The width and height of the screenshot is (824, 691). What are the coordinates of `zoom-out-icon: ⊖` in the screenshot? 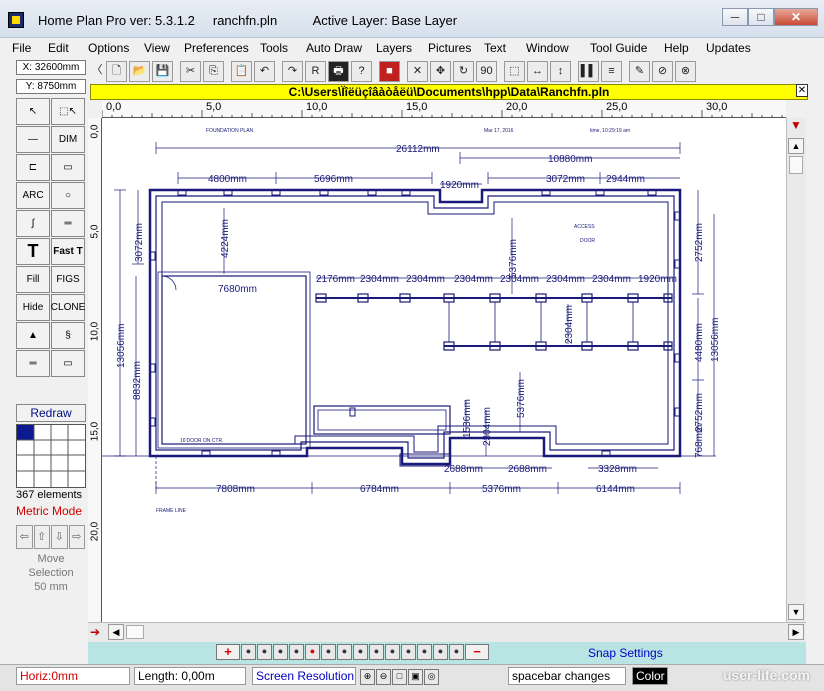 It's located at (383, 677).